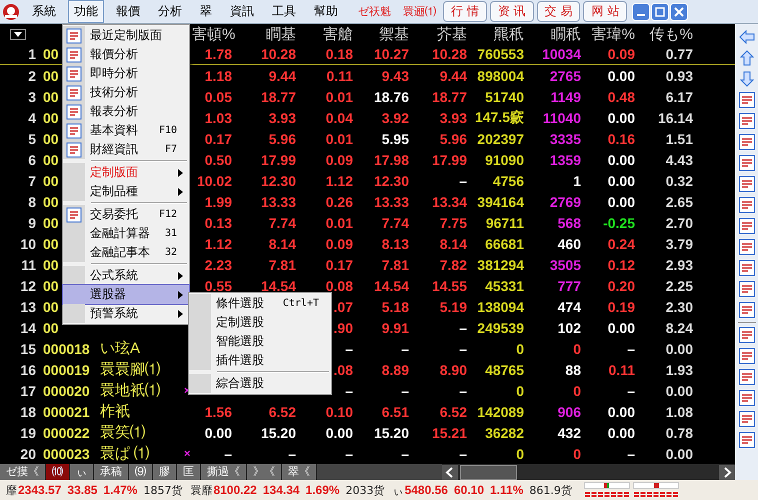 The image size is (758, 500). What do you see at coordinates (452, 34) in the screenshot?
I see `column-header: 芥基` at bounding box center [452, 34].